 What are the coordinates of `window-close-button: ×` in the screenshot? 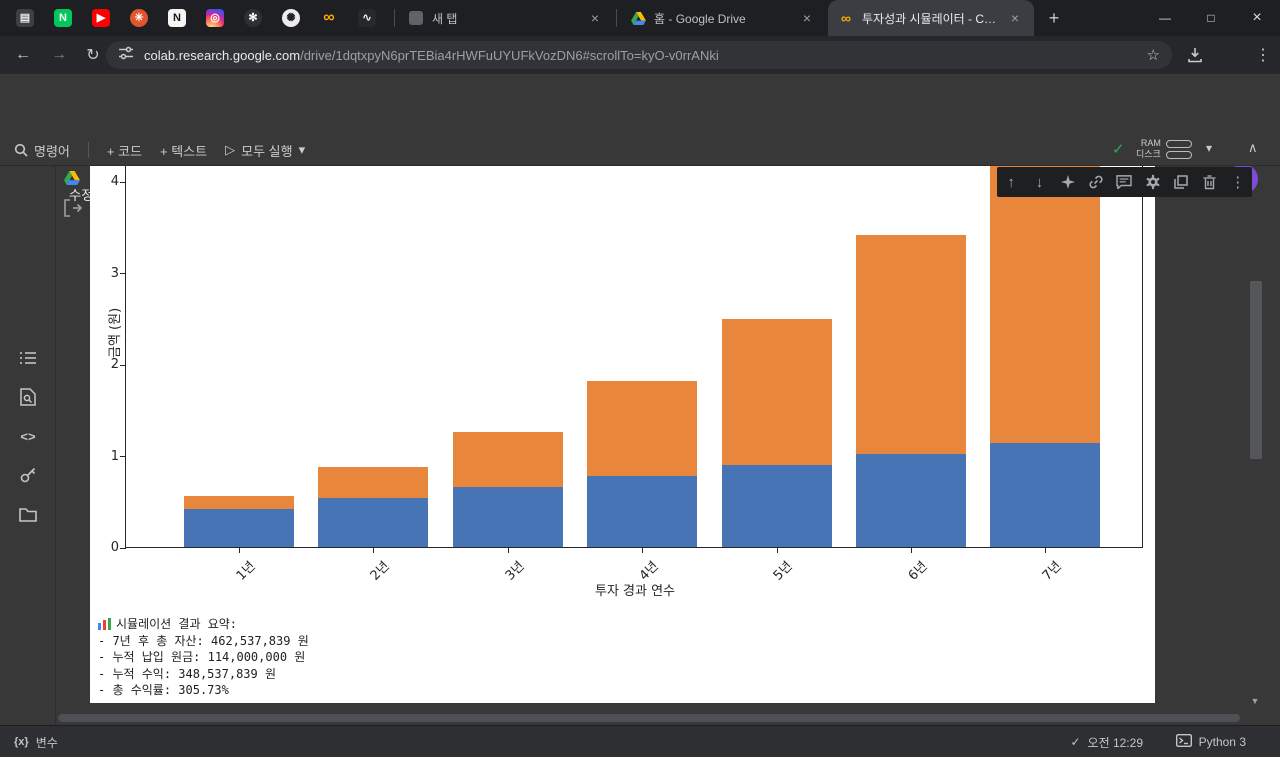 It's located at (1257, 18).